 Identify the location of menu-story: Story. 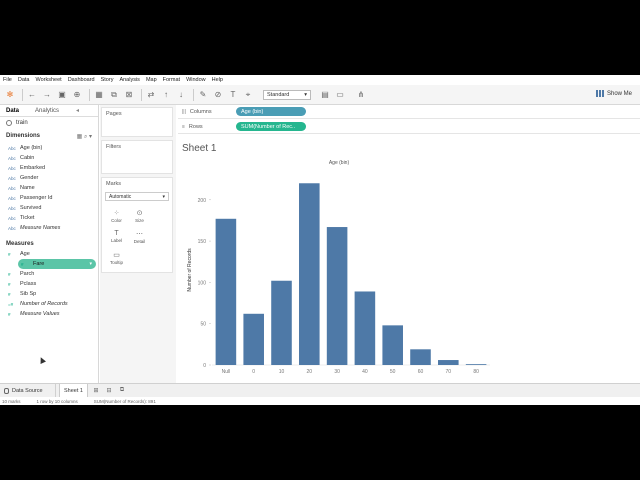
(107, 80).